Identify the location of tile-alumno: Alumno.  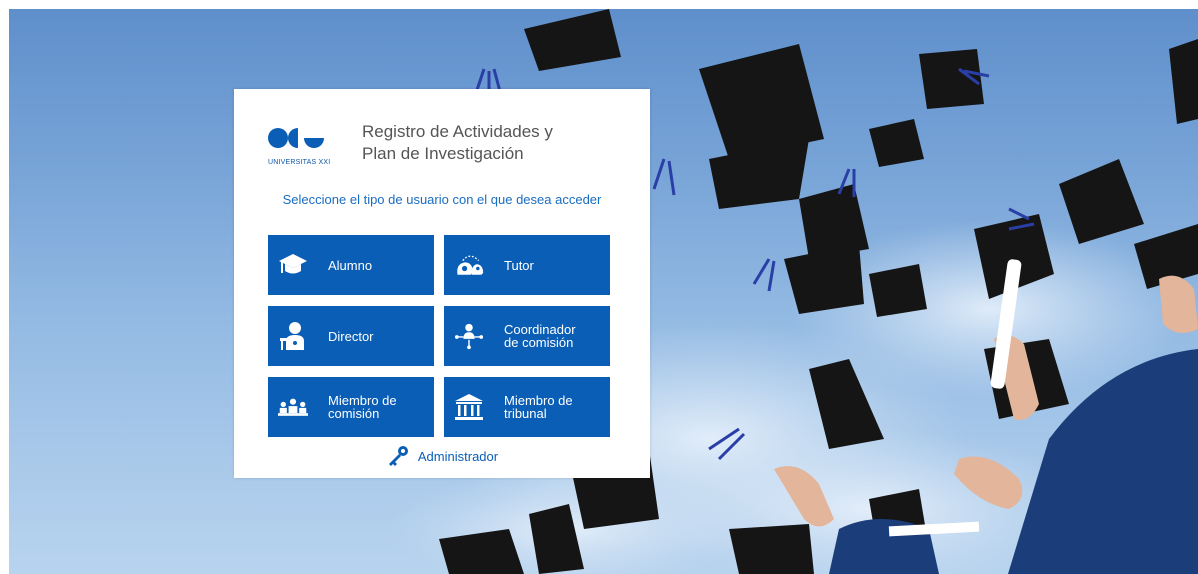
(351, 265).